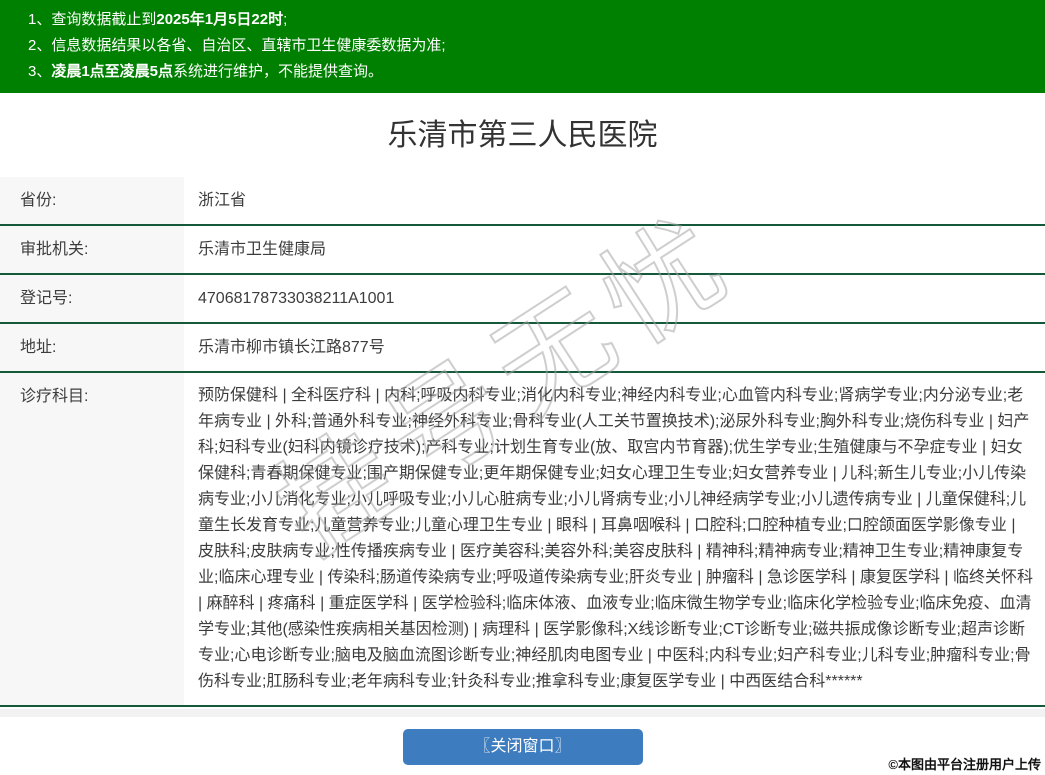 The height and width of the screenshot is (775, 1045). Describe the element at coordinates (278, 71) in the screenshot. I see `notice-3-suffix: 系统进行维护，不能提供查询。` at that location.